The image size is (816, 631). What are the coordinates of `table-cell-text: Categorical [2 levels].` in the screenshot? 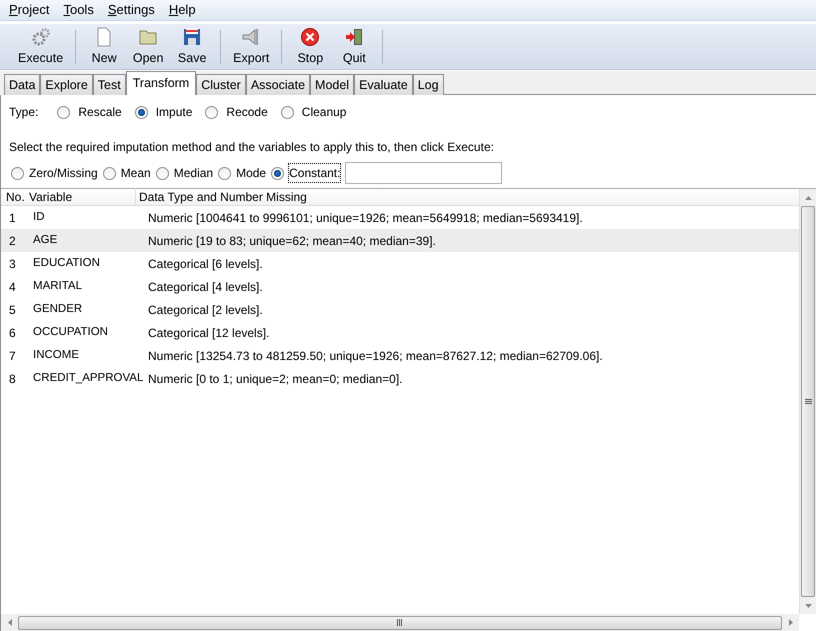 It's located at (205, 310).